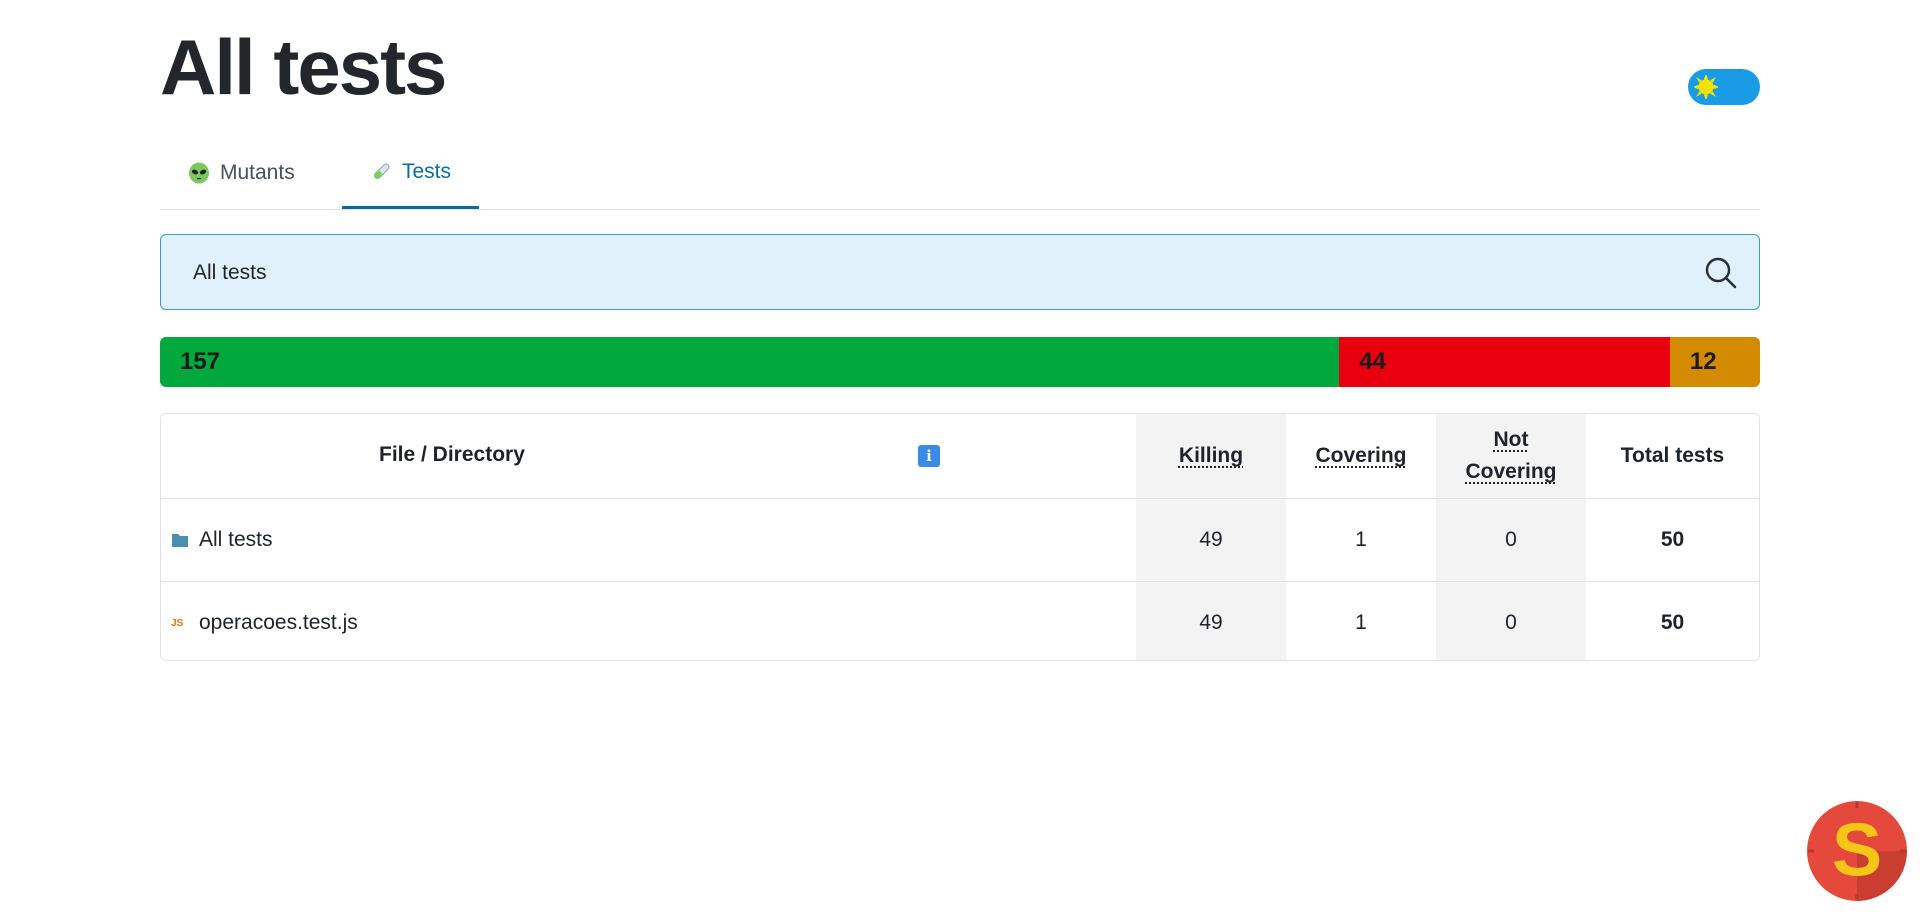  What do you see at coordinates (303, 67) in the screenshot?
I see `page-title: All tests` at bounding box center [303, 67].